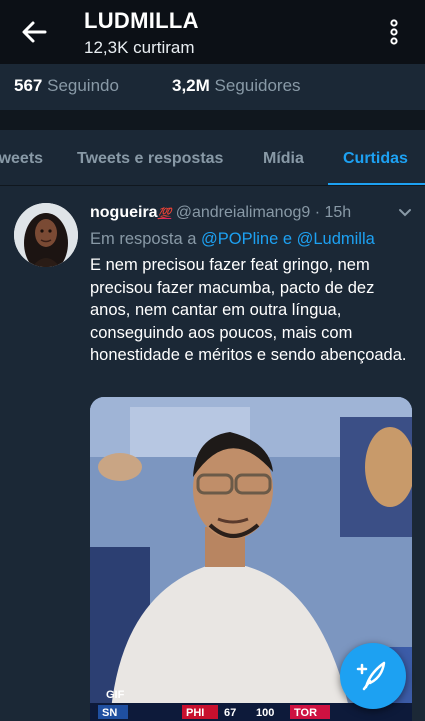 The image size is (425, 721). What do you see at coordinates (305, 713) in the screenshot?
I see `scoreboard-team-away: TOR` at bounding box center [305, 713].